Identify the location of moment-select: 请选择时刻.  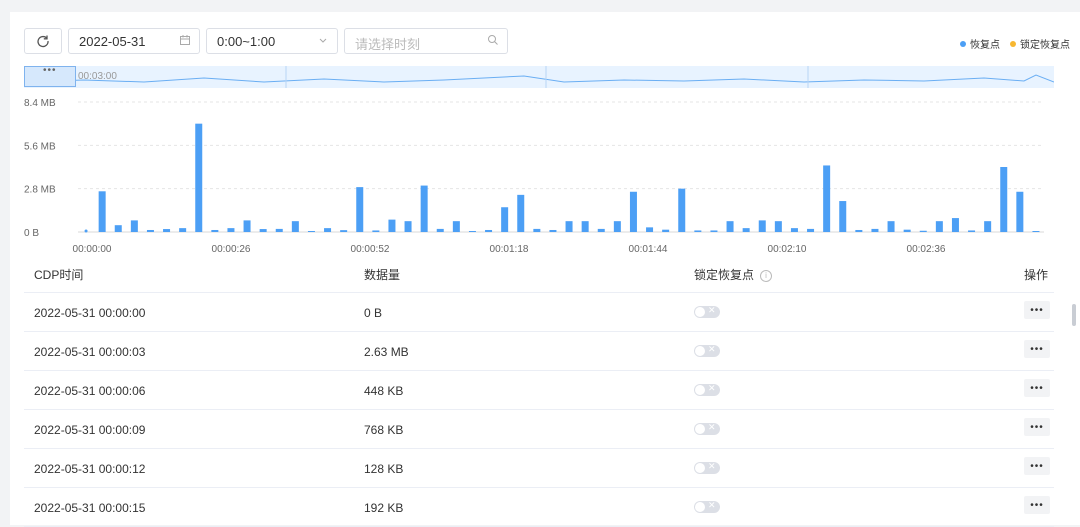
(426, 41).